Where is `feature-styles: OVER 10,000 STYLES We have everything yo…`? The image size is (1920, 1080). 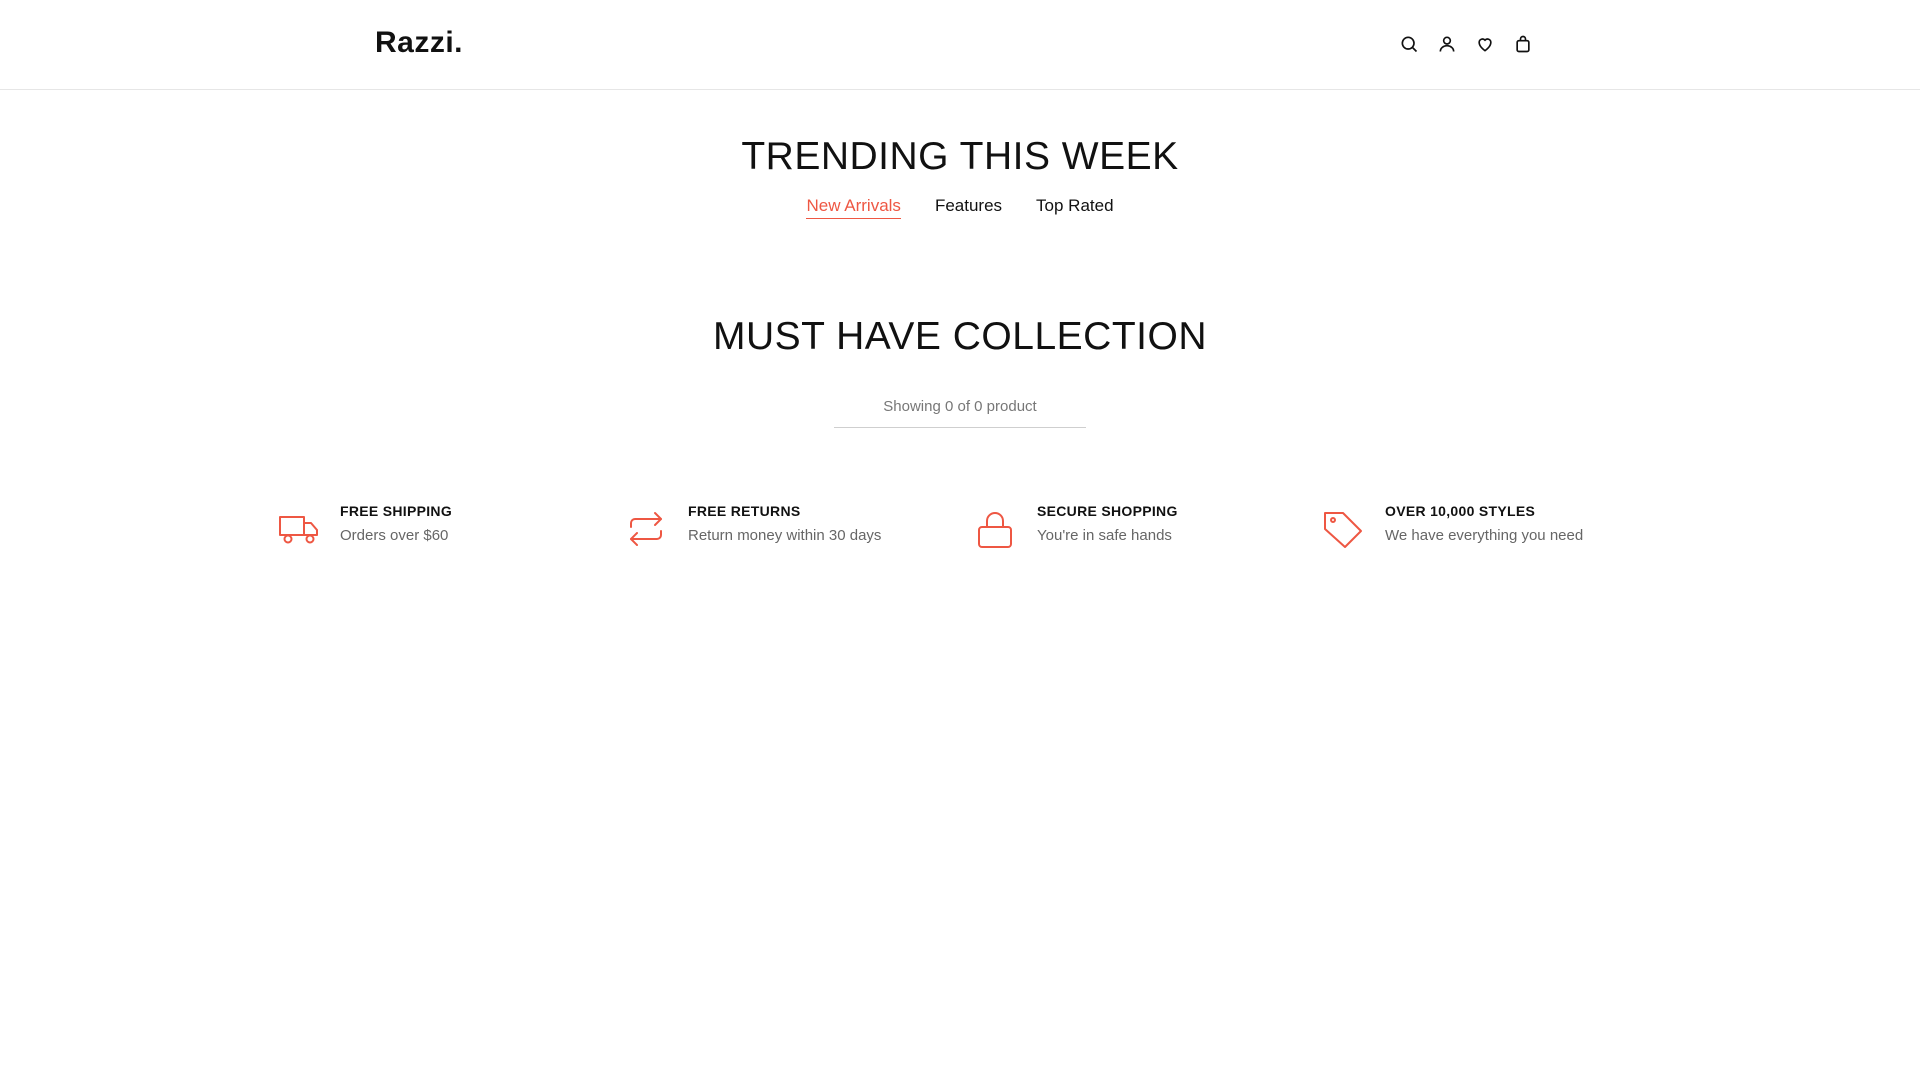 feature-styles: OVER 10,000 STYLES We have everything yo… is located at coordinates (1452, 527).